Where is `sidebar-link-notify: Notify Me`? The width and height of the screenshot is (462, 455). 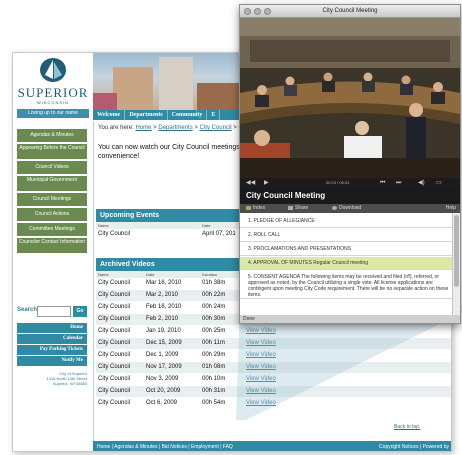 sidebar-link-notify: Notify Me is located at coordinates (52, 361).